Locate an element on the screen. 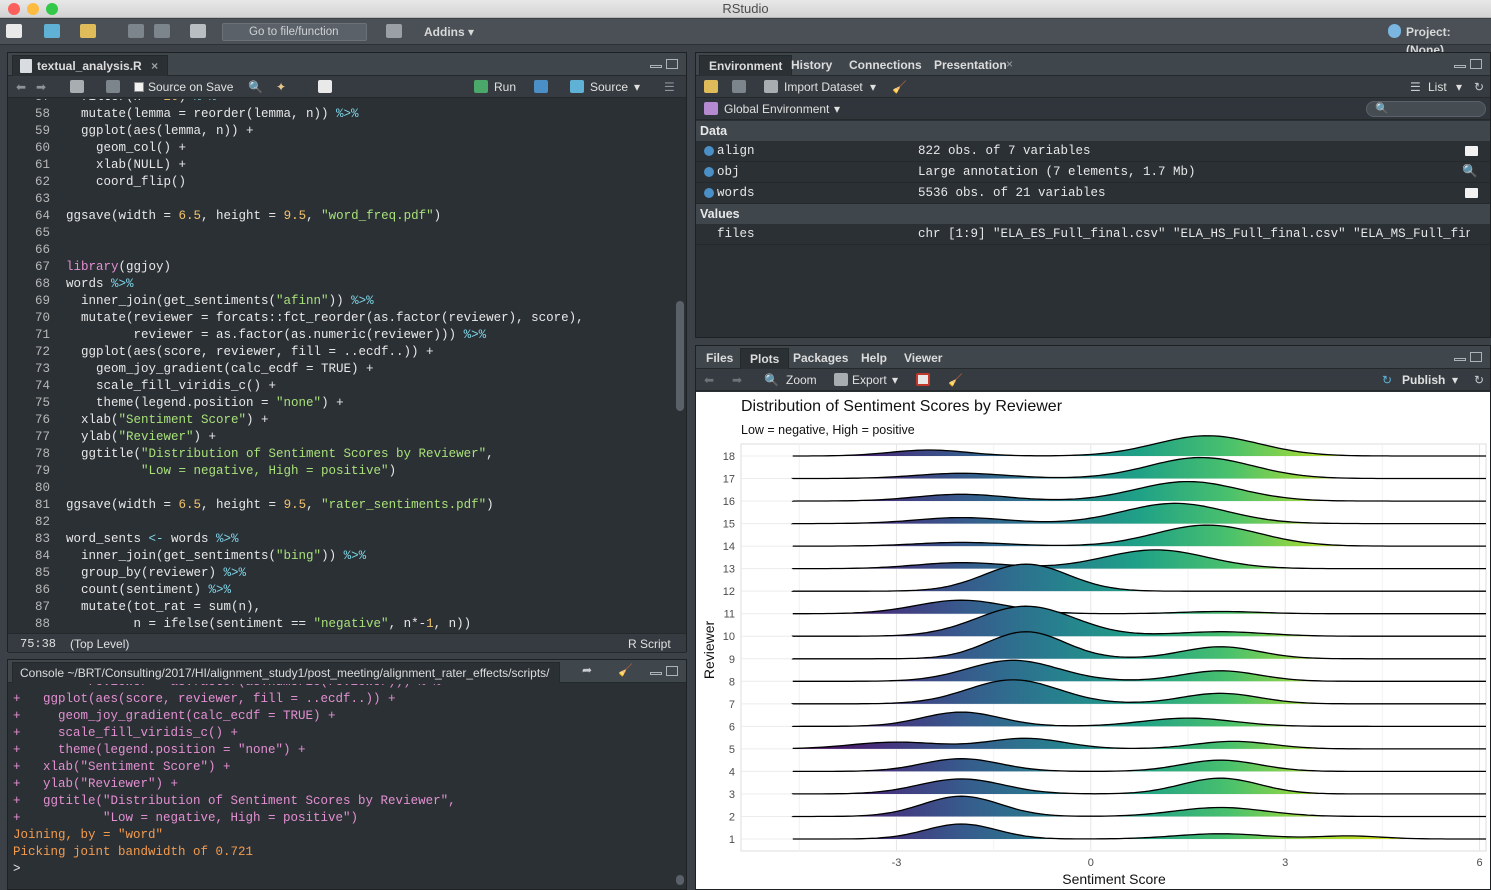  editor-scrollbar is located at coordinates (680, 356).